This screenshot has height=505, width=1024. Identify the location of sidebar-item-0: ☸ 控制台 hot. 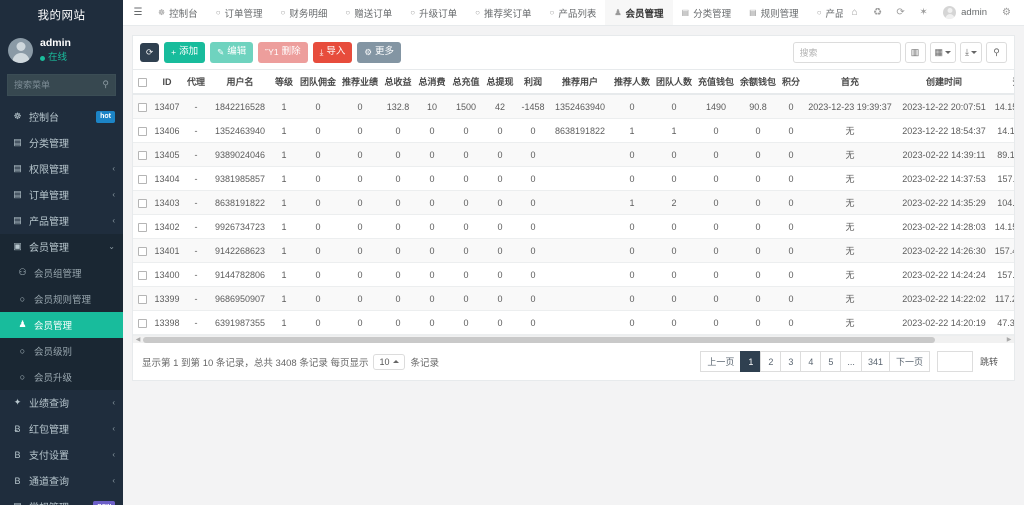
(61, 117).